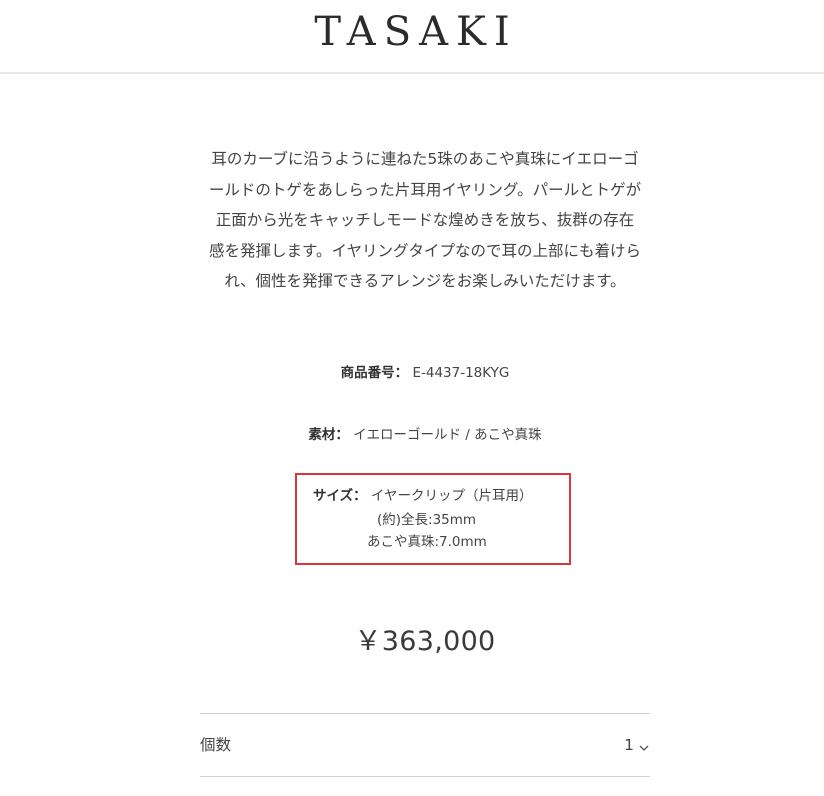 The image size is (824, 796). What do you see at coordinates (412, 32) in the screenshot?
I see `brand-logo: TASAKI` at bounding box center [412, 32].